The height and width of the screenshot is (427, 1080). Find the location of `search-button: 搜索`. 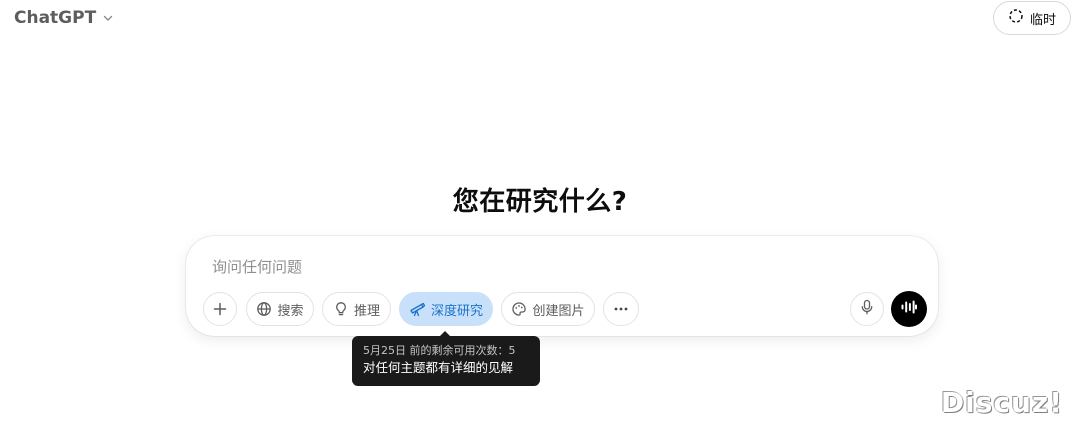

search-button: 搜索 is located at coordinates (280, 309).